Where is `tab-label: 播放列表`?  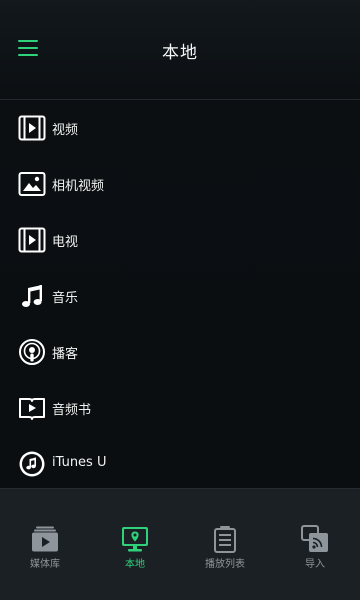 tab-label: 播放列表 is located at coordinates (225, 564).